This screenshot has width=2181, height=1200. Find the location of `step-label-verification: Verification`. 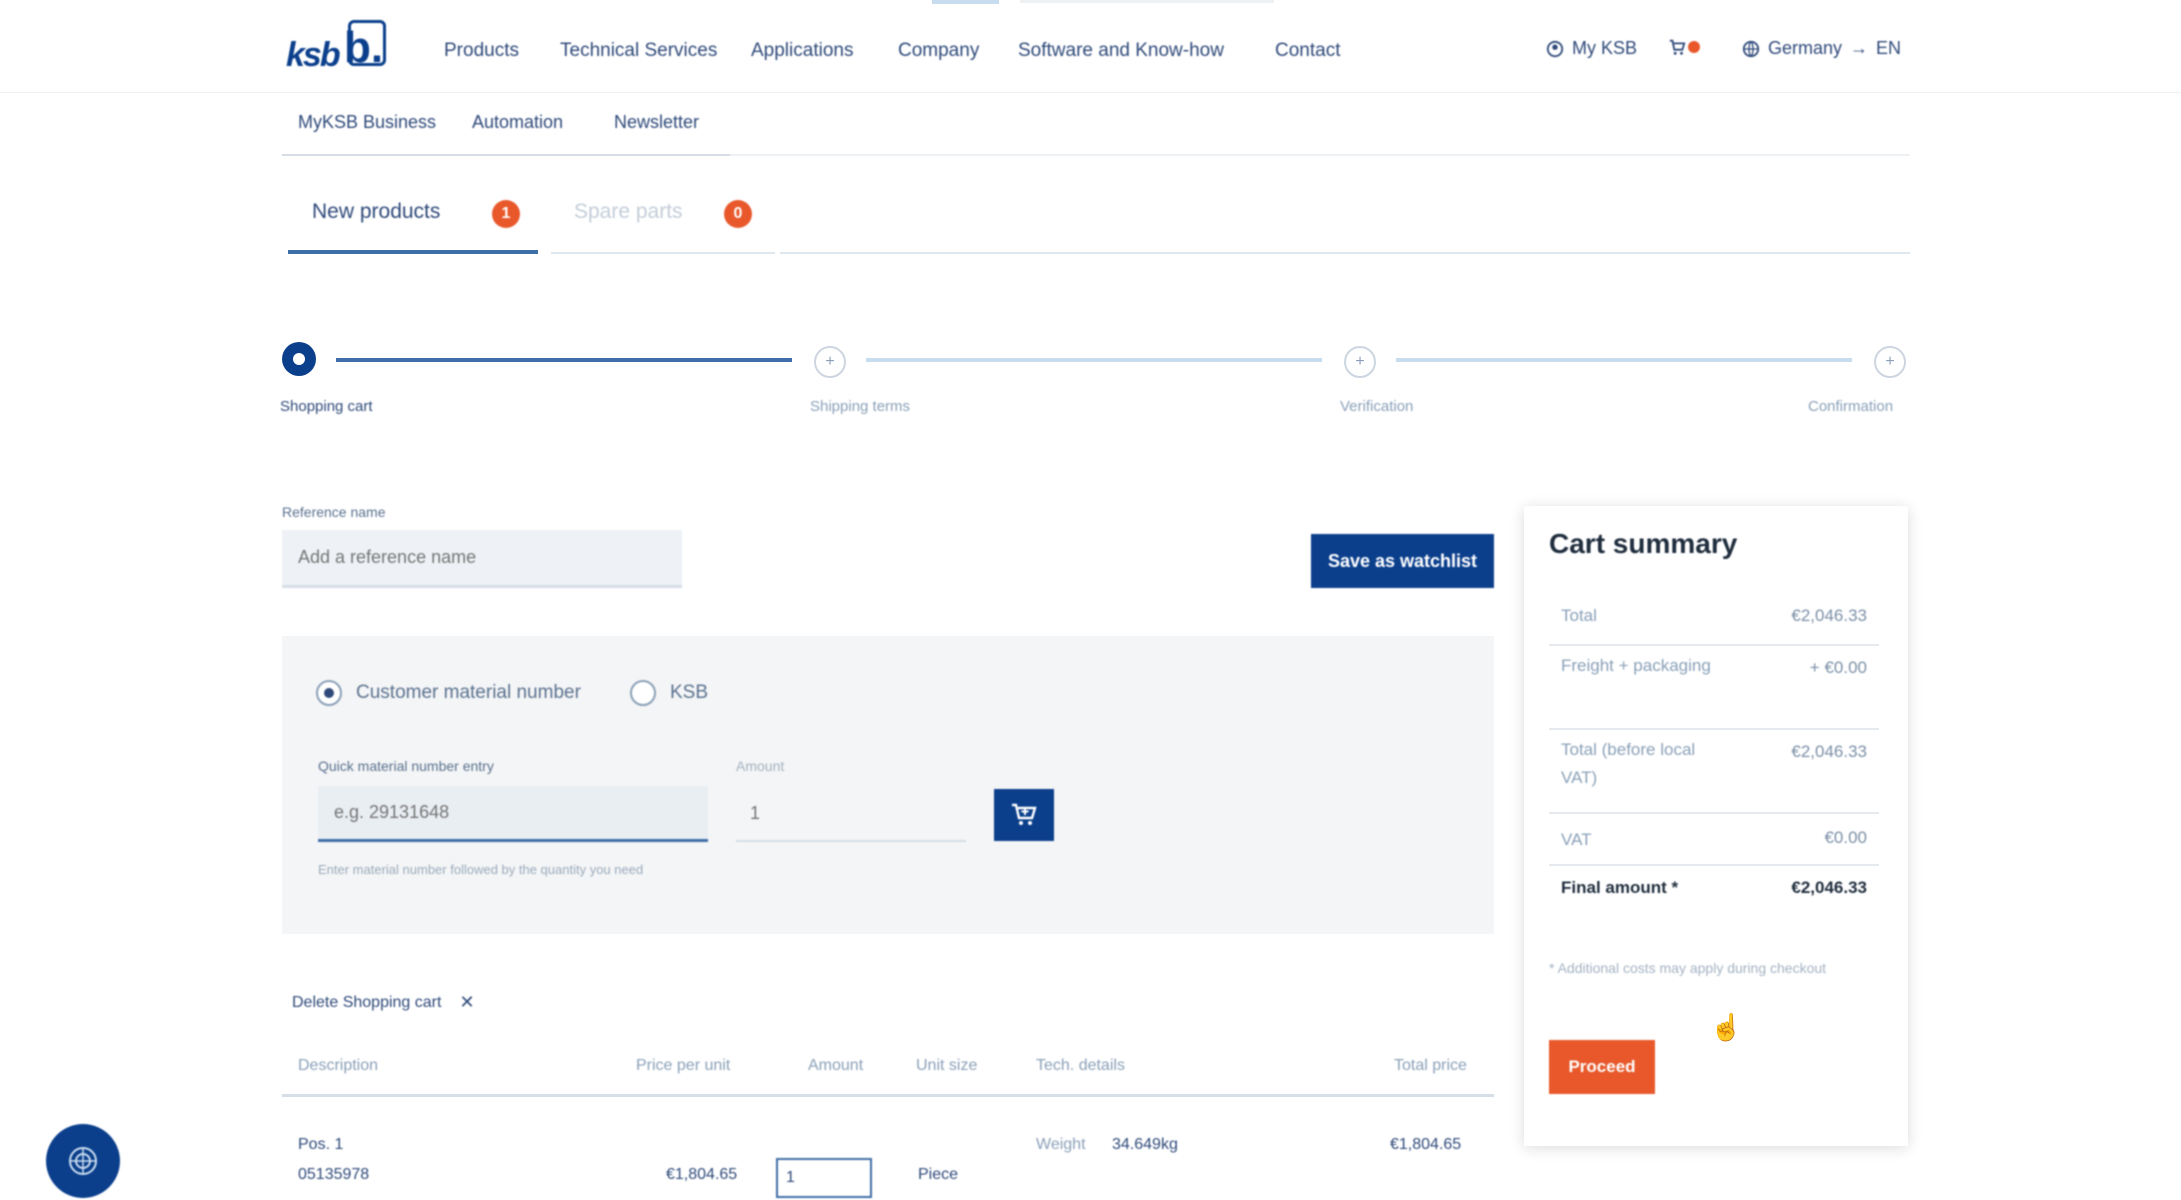

step-label-verification: Verification is located at coordinates (1377, 406).